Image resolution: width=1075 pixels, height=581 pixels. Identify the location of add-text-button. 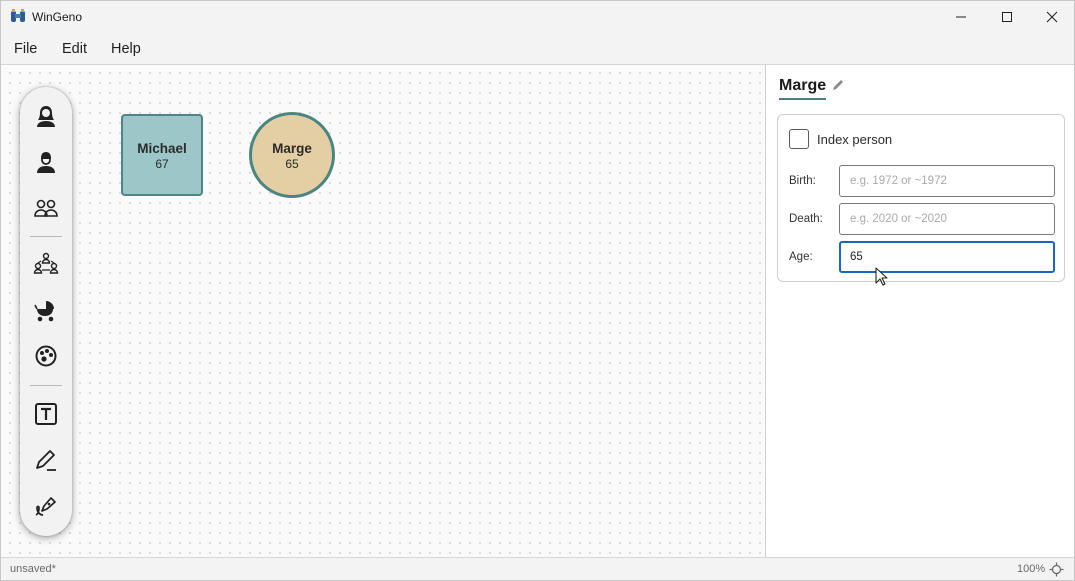
(46, 414).